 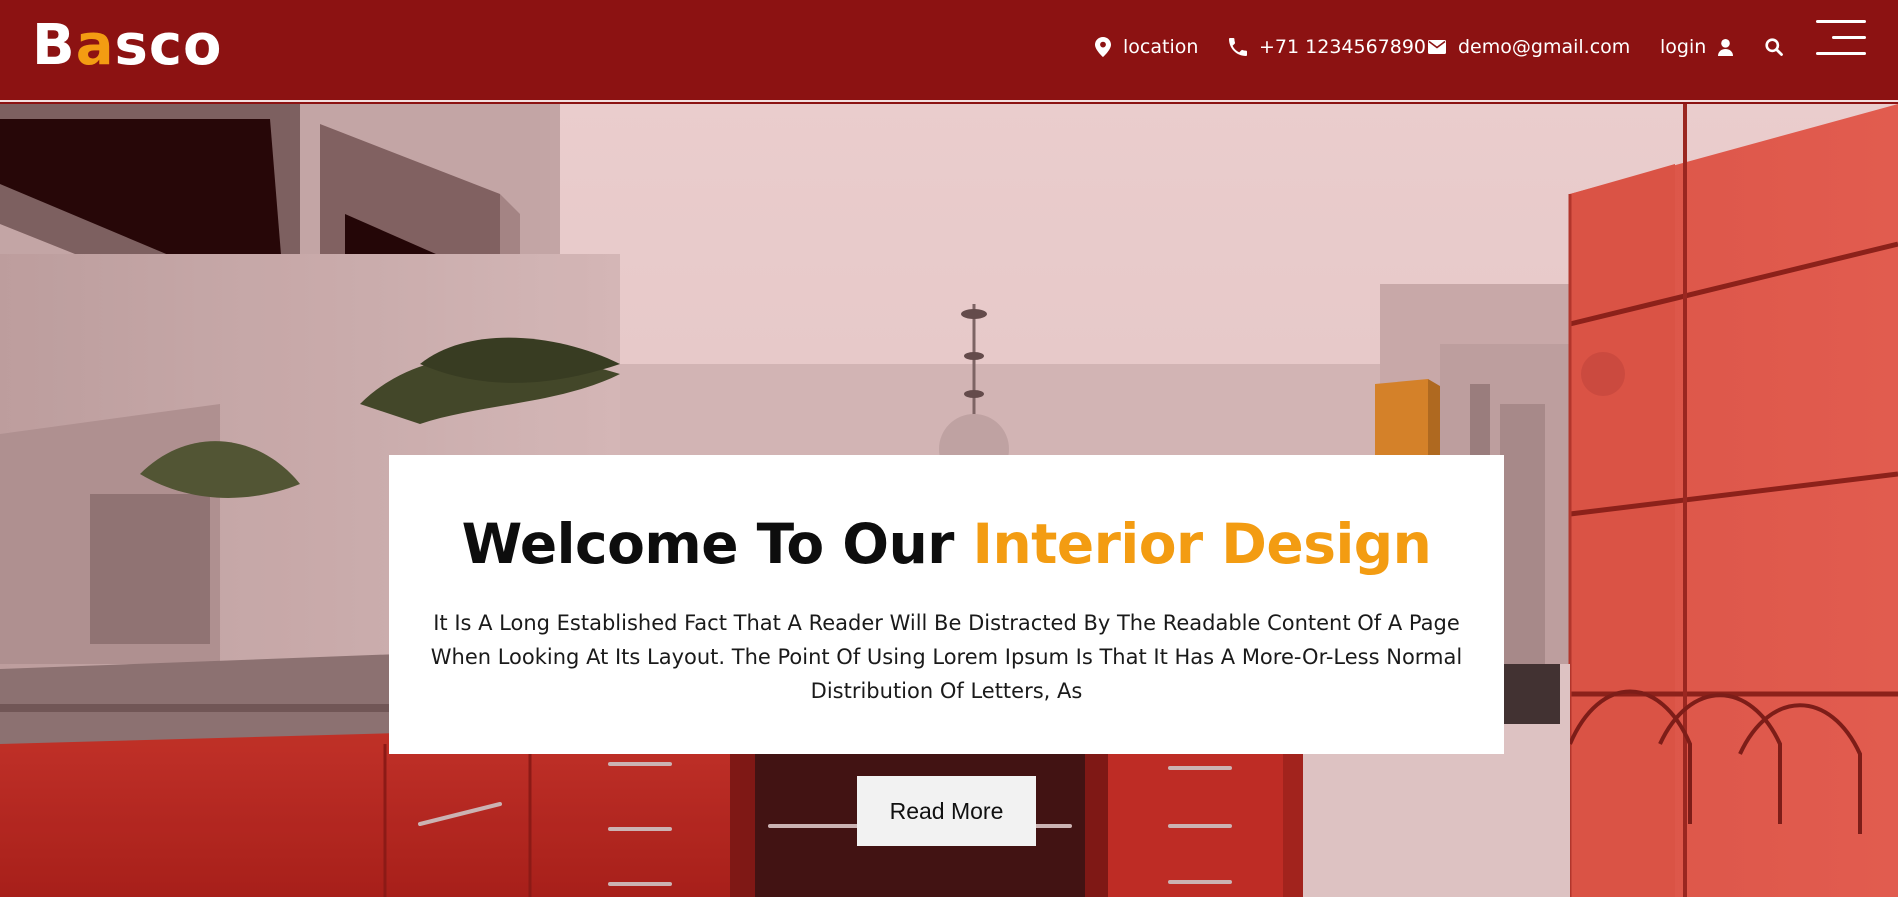 I want to click on user-icon, so click(x=1726, y=47).